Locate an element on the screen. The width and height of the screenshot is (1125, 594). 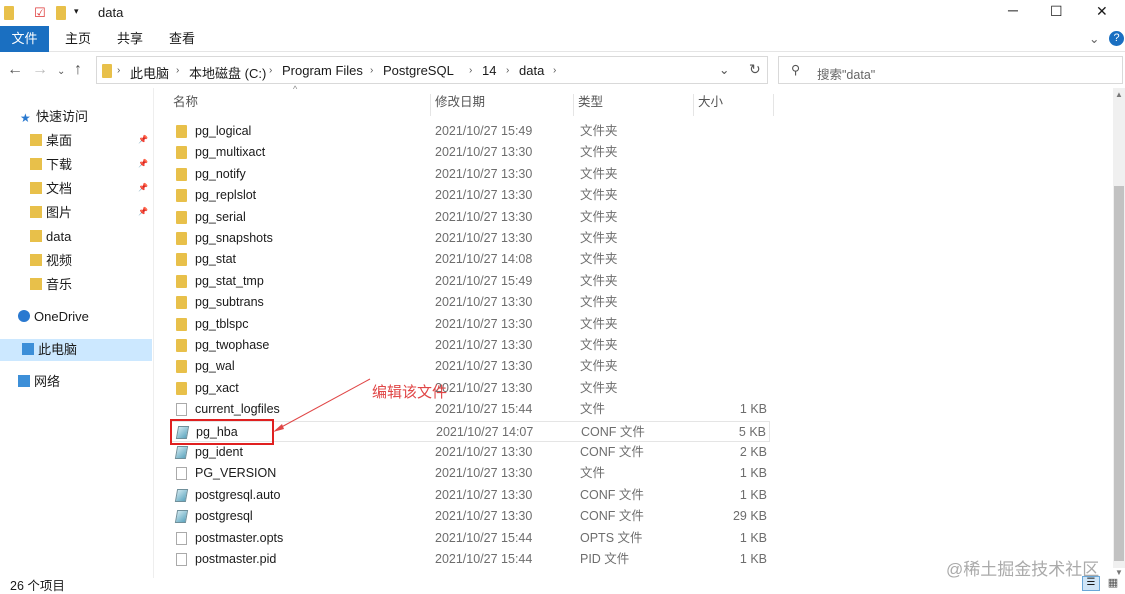
tab-file: 文件 is located at coordinates (24, 39).